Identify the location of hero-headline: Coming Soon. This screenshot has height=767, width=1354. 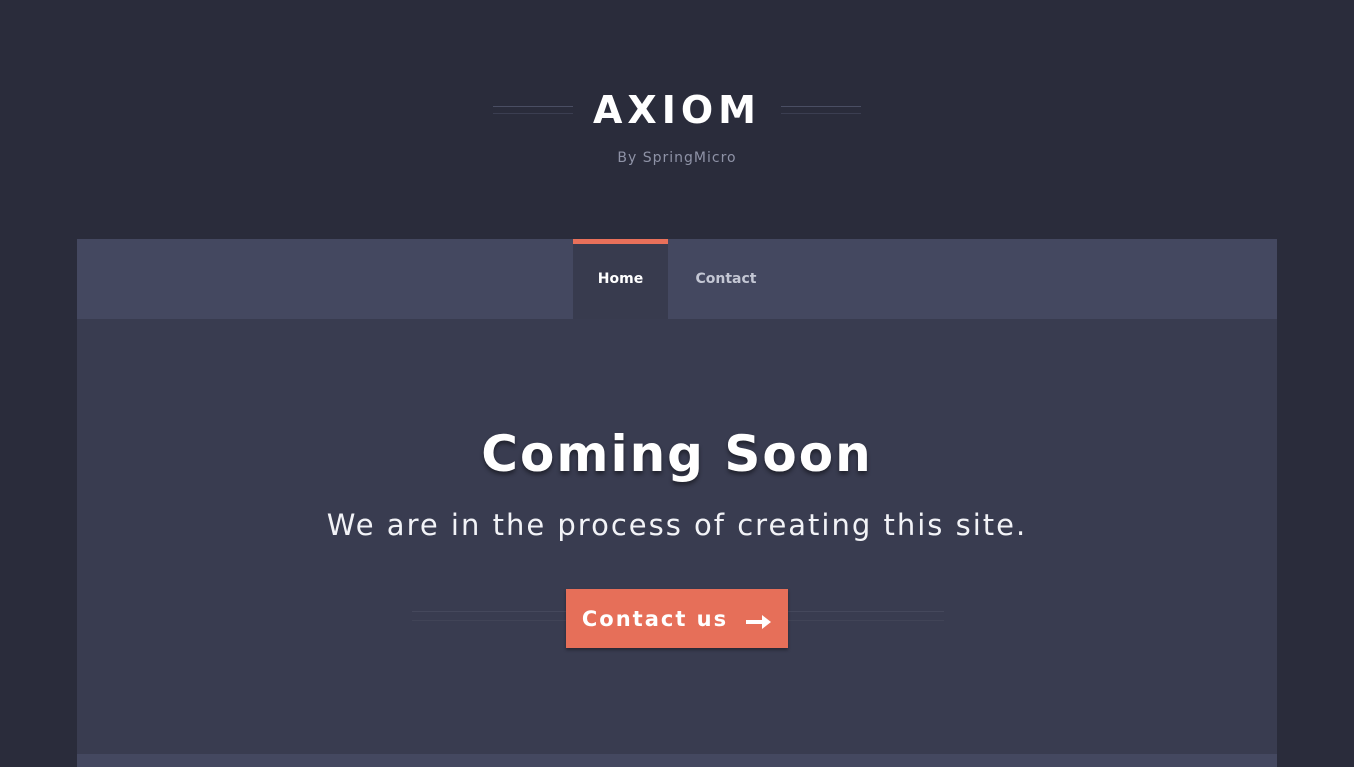
(677, 454).